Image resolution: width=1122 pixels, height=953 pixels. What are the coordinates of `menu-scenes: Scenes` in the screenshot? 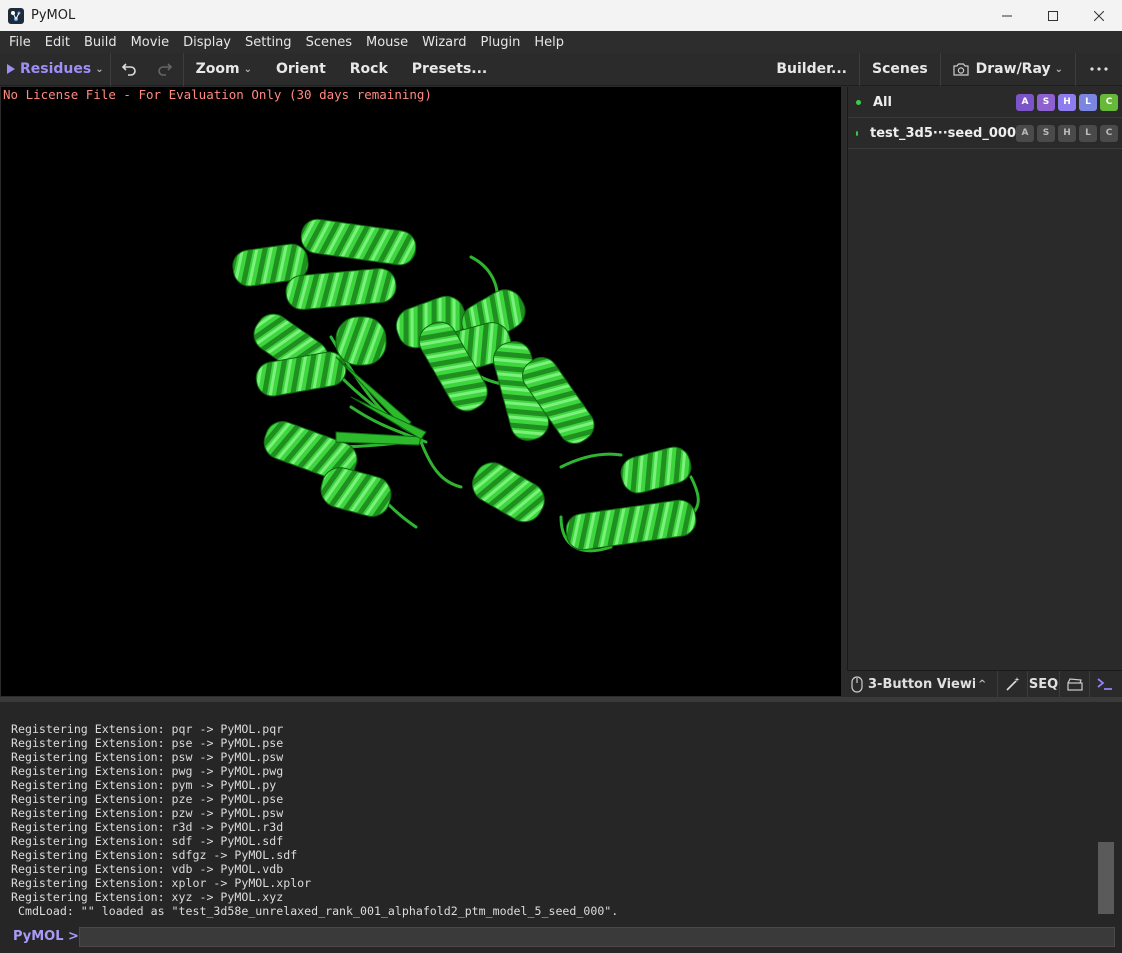 It's located at (329, 42).